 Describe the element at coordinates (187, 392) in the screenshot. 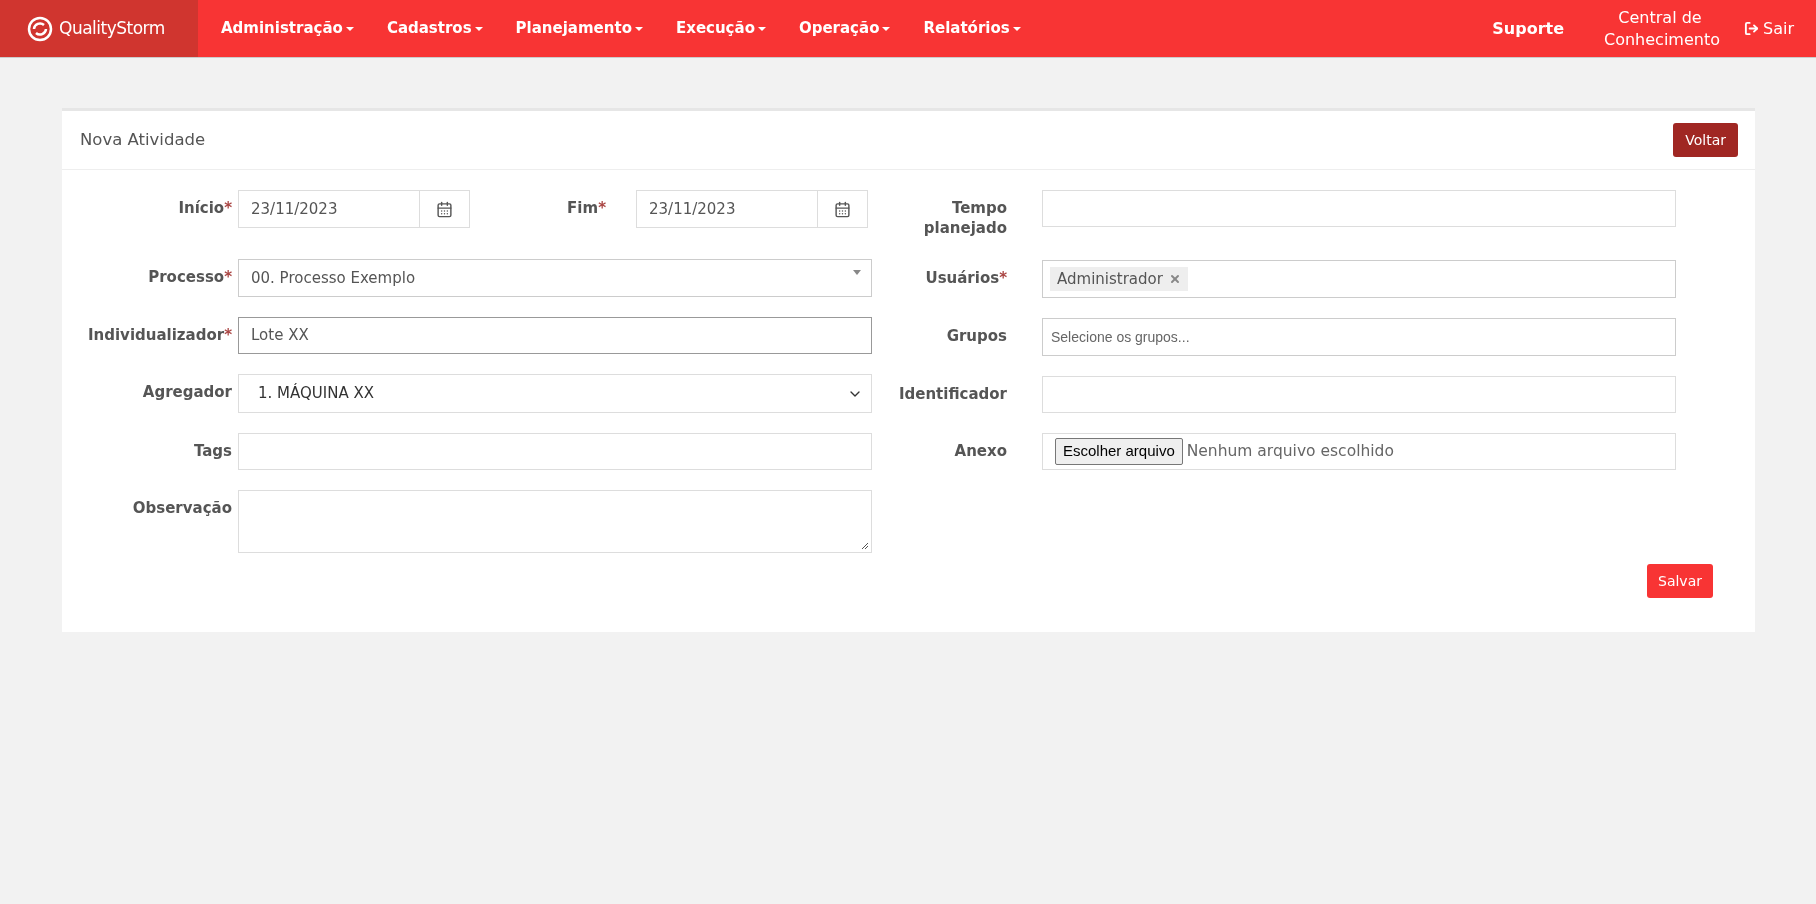

I see `field-label: Agregador` at that location.